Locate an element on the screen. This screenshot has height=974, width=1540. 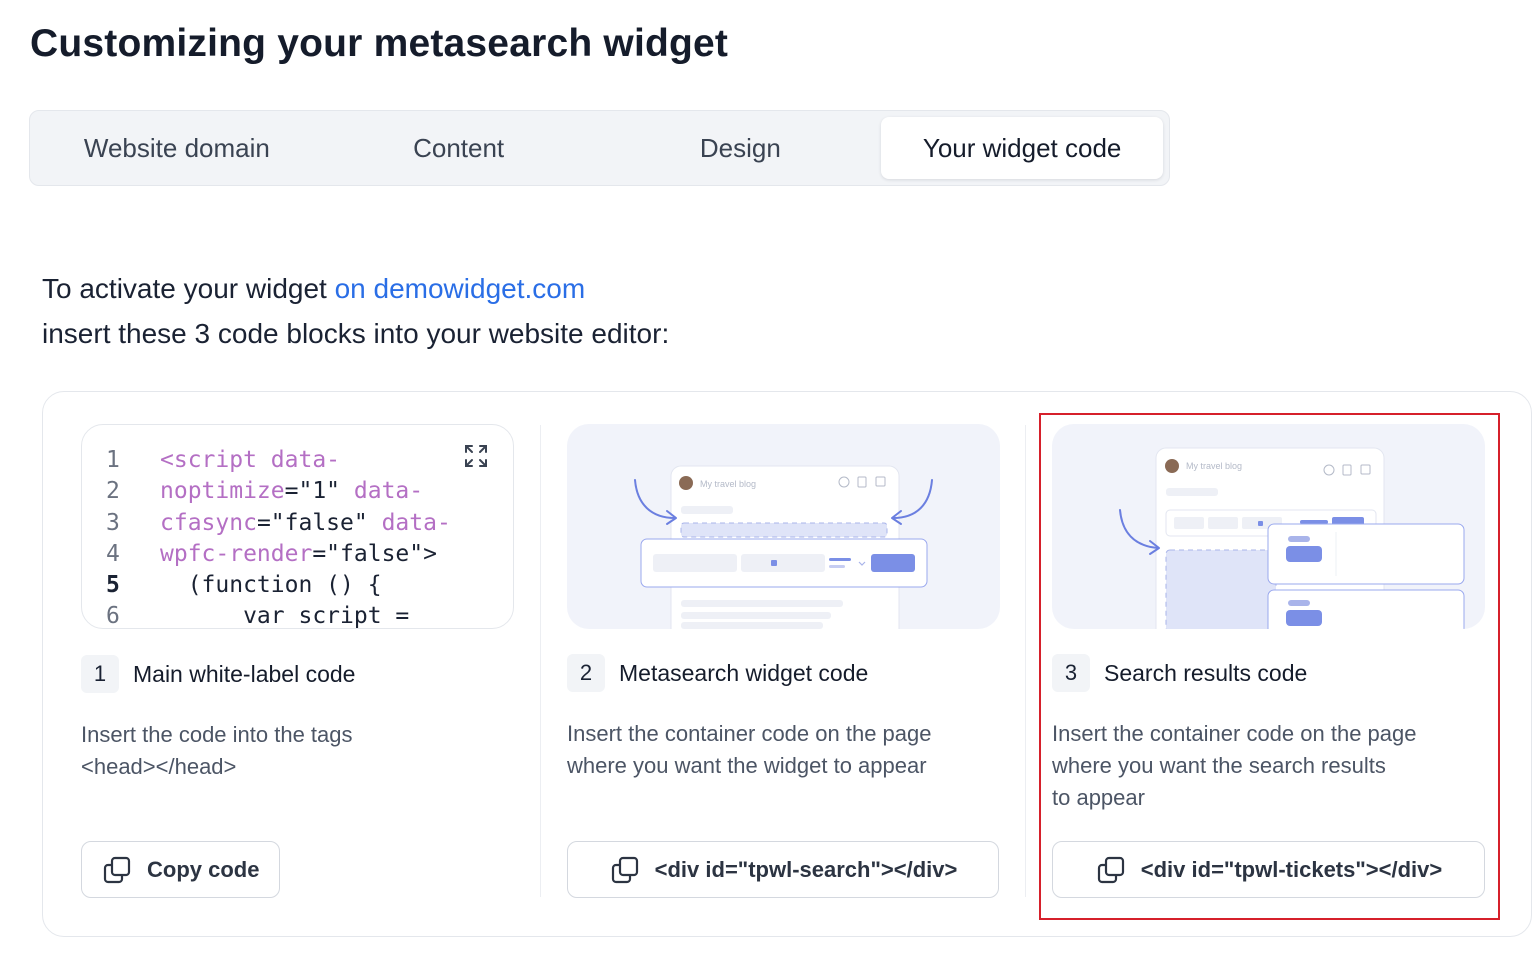
copy-code-button: Copy code is located at coordinates (180, 869).